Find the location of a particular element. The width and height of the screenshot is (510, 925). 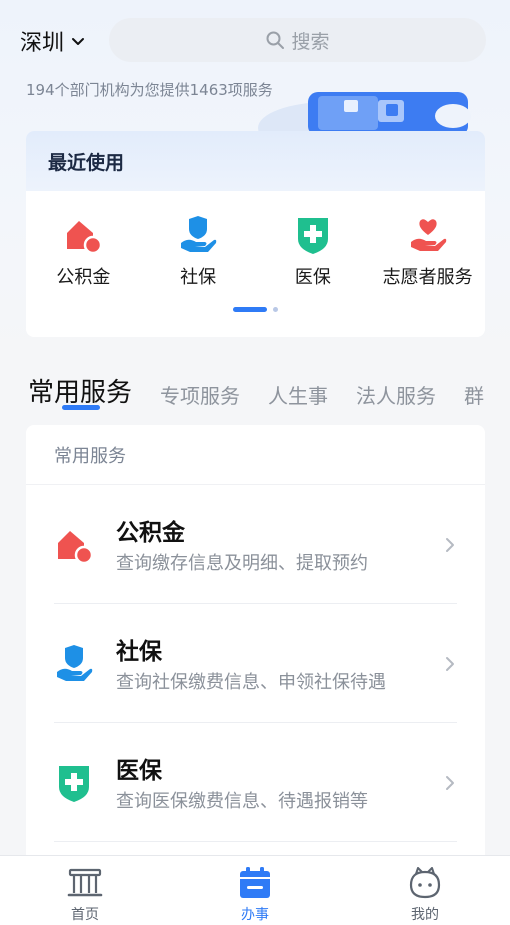

search-placeholder: 搜索 is located at coordinates (310, 41).